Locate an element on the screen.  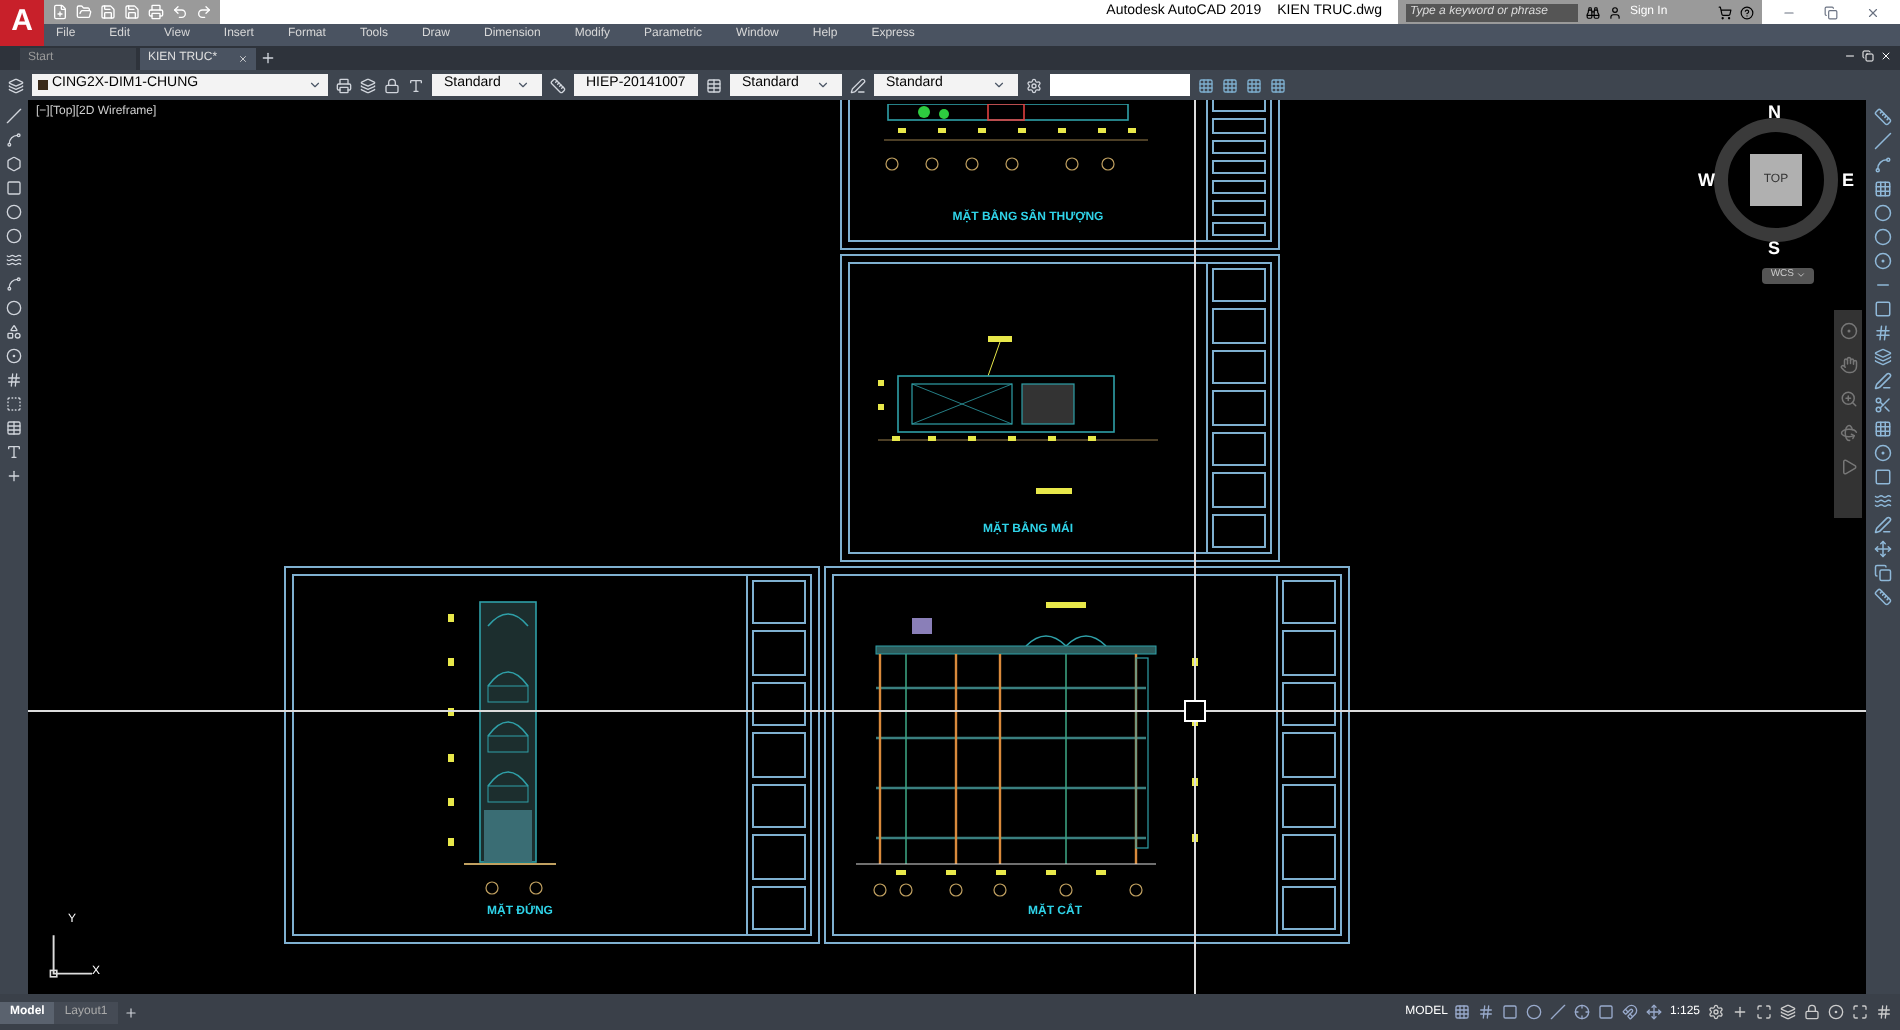
zoom-icon is located at coordinates (1848, 399).